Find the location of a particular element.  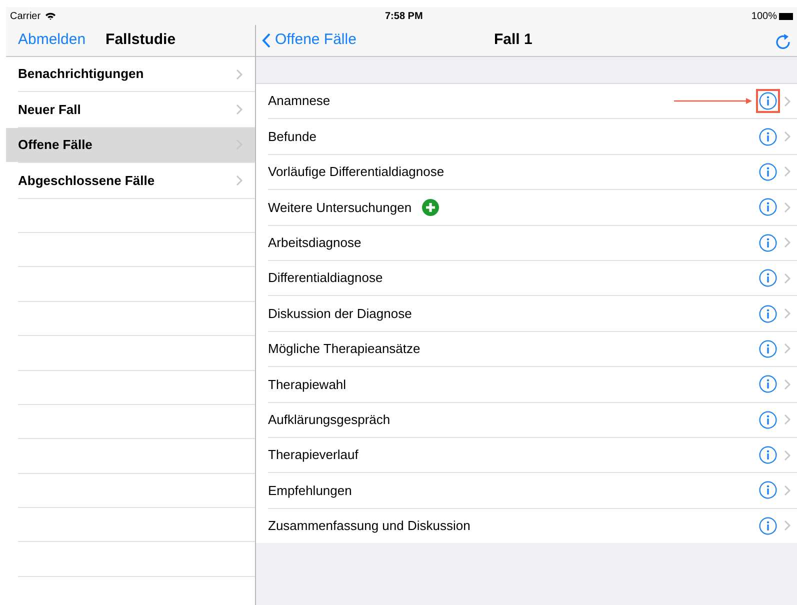

list-item-label: Aufklärungsgespräch is located at coordinates (329, 420).